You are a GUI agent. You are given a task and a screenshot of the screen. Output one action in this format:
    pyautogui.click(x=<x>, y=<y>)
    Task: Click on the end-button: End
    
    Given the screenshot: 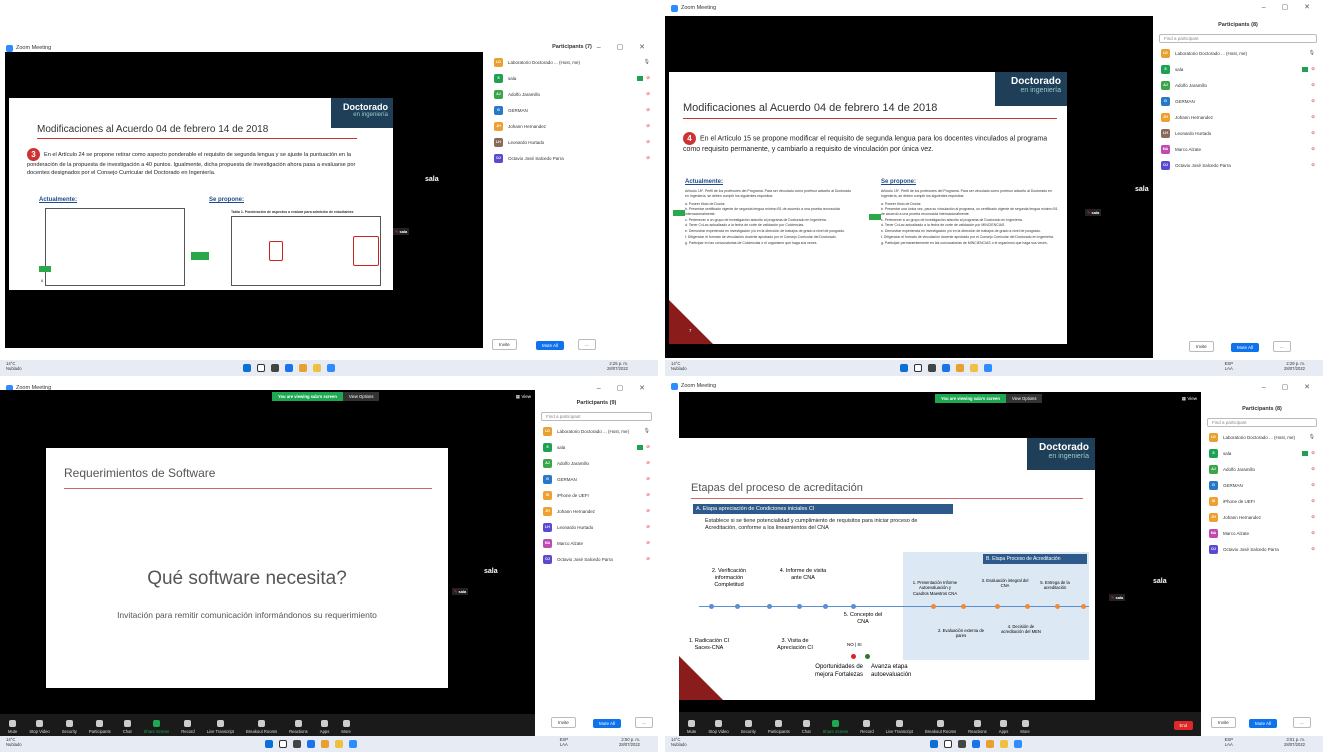 What is the action you would take?
    pyautogui.click(x=1183, y=725)
    